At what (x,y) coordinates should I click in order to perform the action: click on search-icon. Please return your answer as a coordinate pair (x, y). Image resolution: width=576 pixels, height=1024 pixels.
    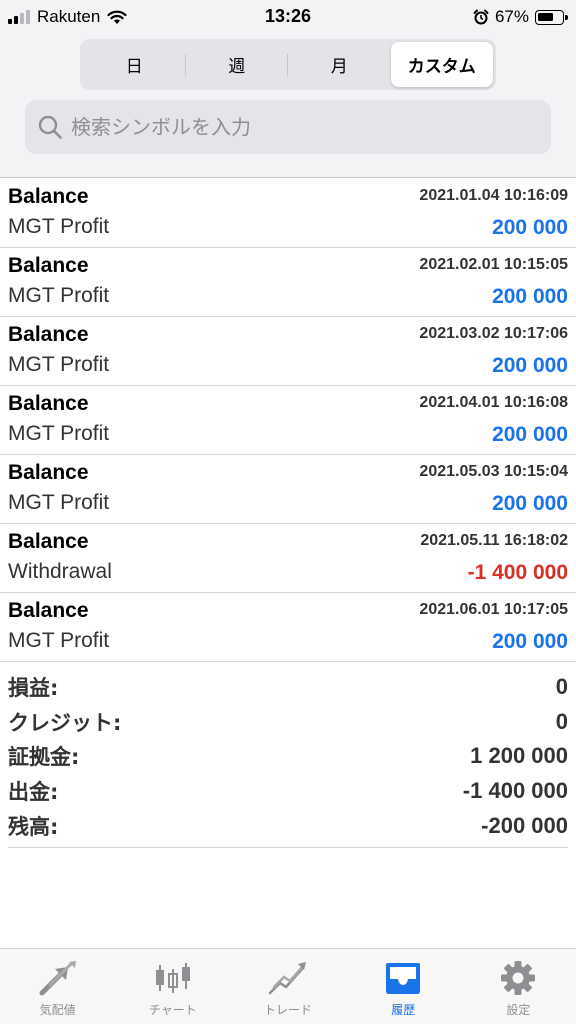
    Looking at the image, I should click on (50, 127).